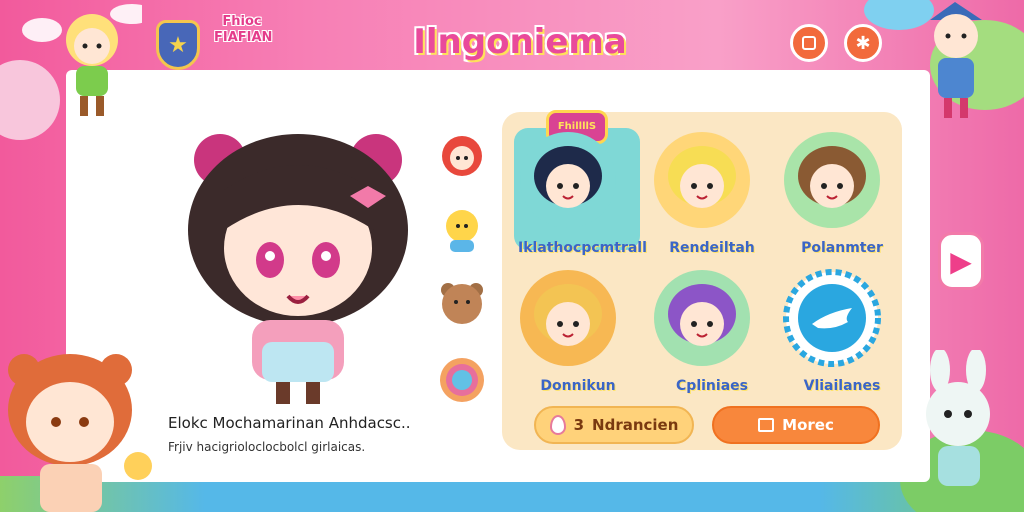 The image size is (1024, 512). I want to click on side-thumb-chick, so click(462, 228).